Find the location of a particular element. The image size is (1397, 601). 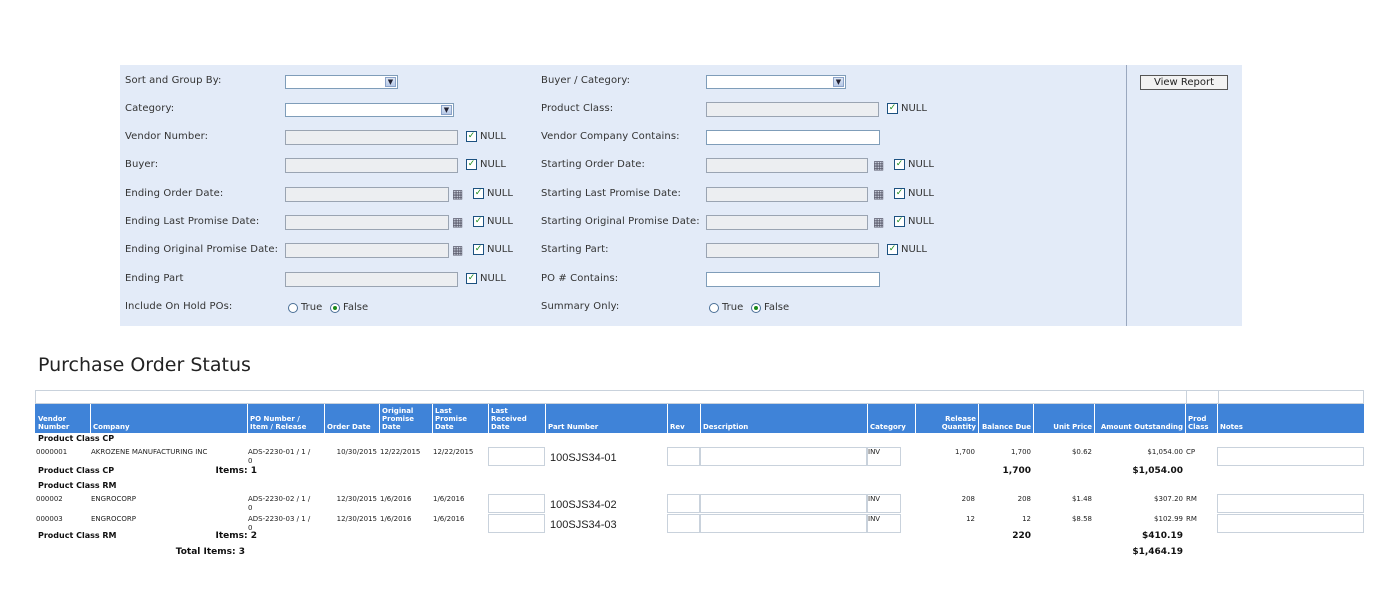

cell-amount: $102.99 is located at coordinates (1168, 519).